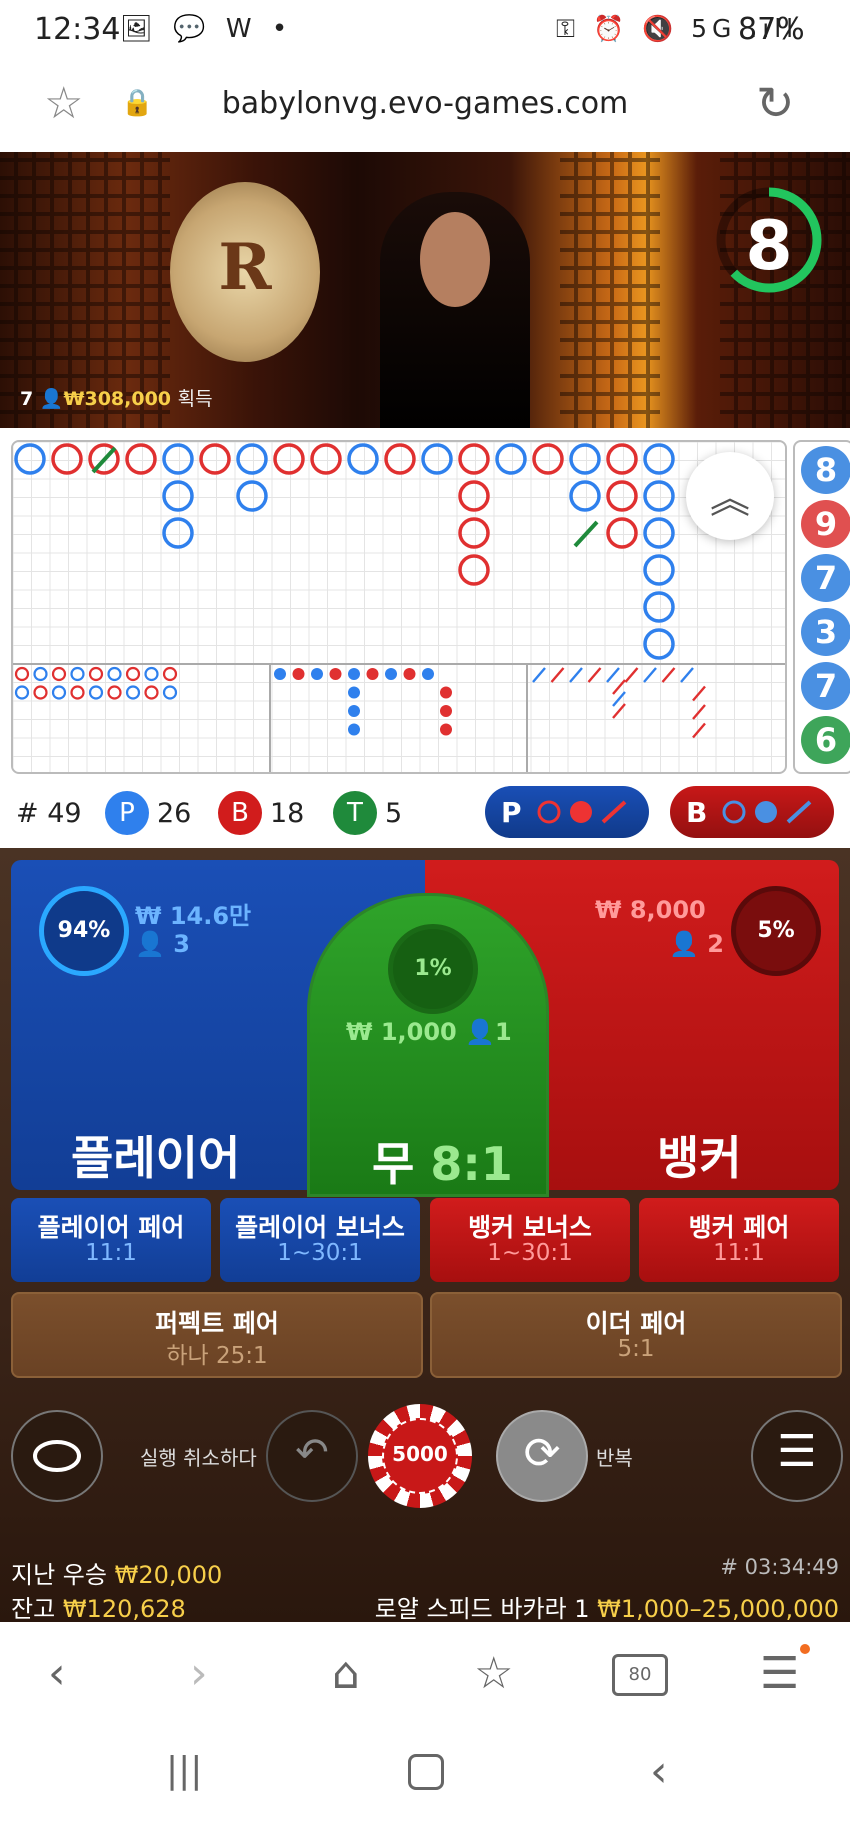 The width and height of the screenshot is (850, 1823). What do you see at coordinates (111, 1240) in the screenshot?
I see `player-pair-bet: 플레이어 페어 11:1` at bounding box center [111, 1240].